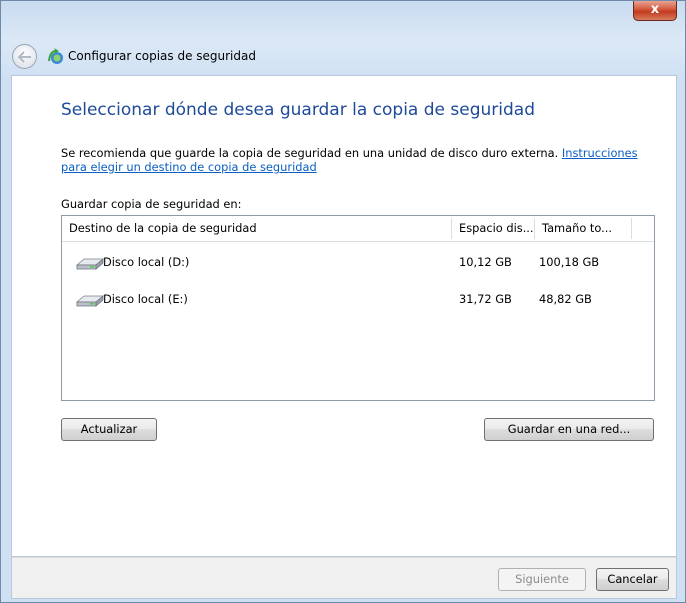 Image resolution: width=686 pixels, height=603 pixels. Describe the element at coordinates (257, 228) in the screenshot. I see `column-header-destination: Destino de la copia de seguridad` at that location.